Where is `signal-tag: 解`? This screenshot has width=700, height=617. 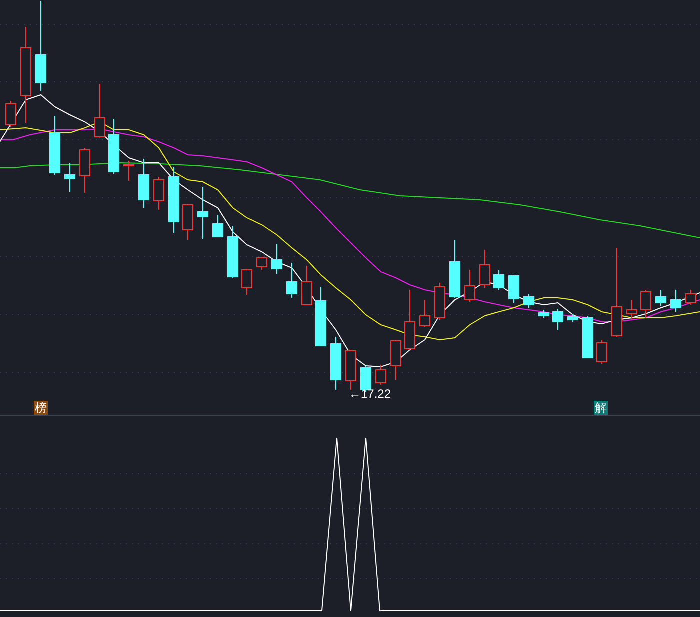
signal-tag: 解 is located at coordinates (601, 408).